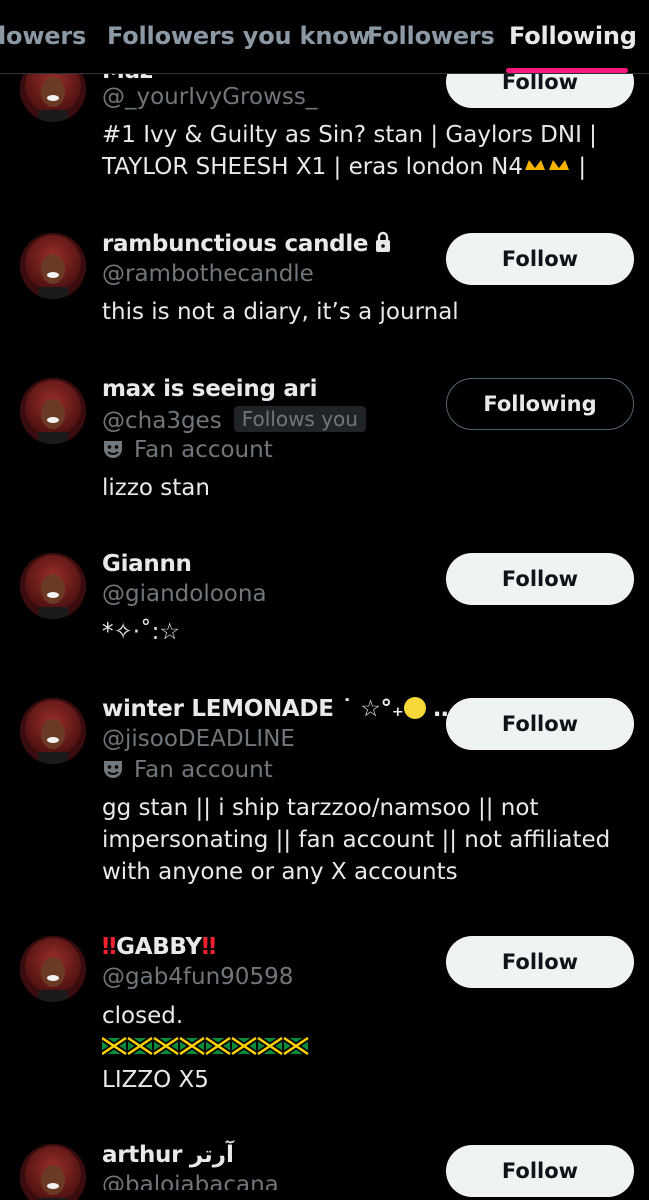 This screenshot has height=1200, width=649. What do you see at coordinates (210, 389) in the screenshot?
I see `user-name: max is seeing ari` at bounding box center [210, 389].